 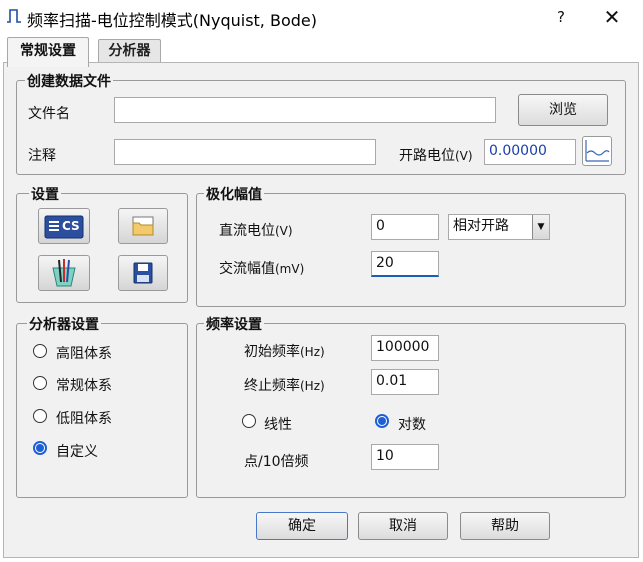 What do you see at coordinates (172, 20) in the screenshot?
I see `window-title: 频率扫描-电位控制模式(Nyquist, Bode)` at bounding box center [172, 20].